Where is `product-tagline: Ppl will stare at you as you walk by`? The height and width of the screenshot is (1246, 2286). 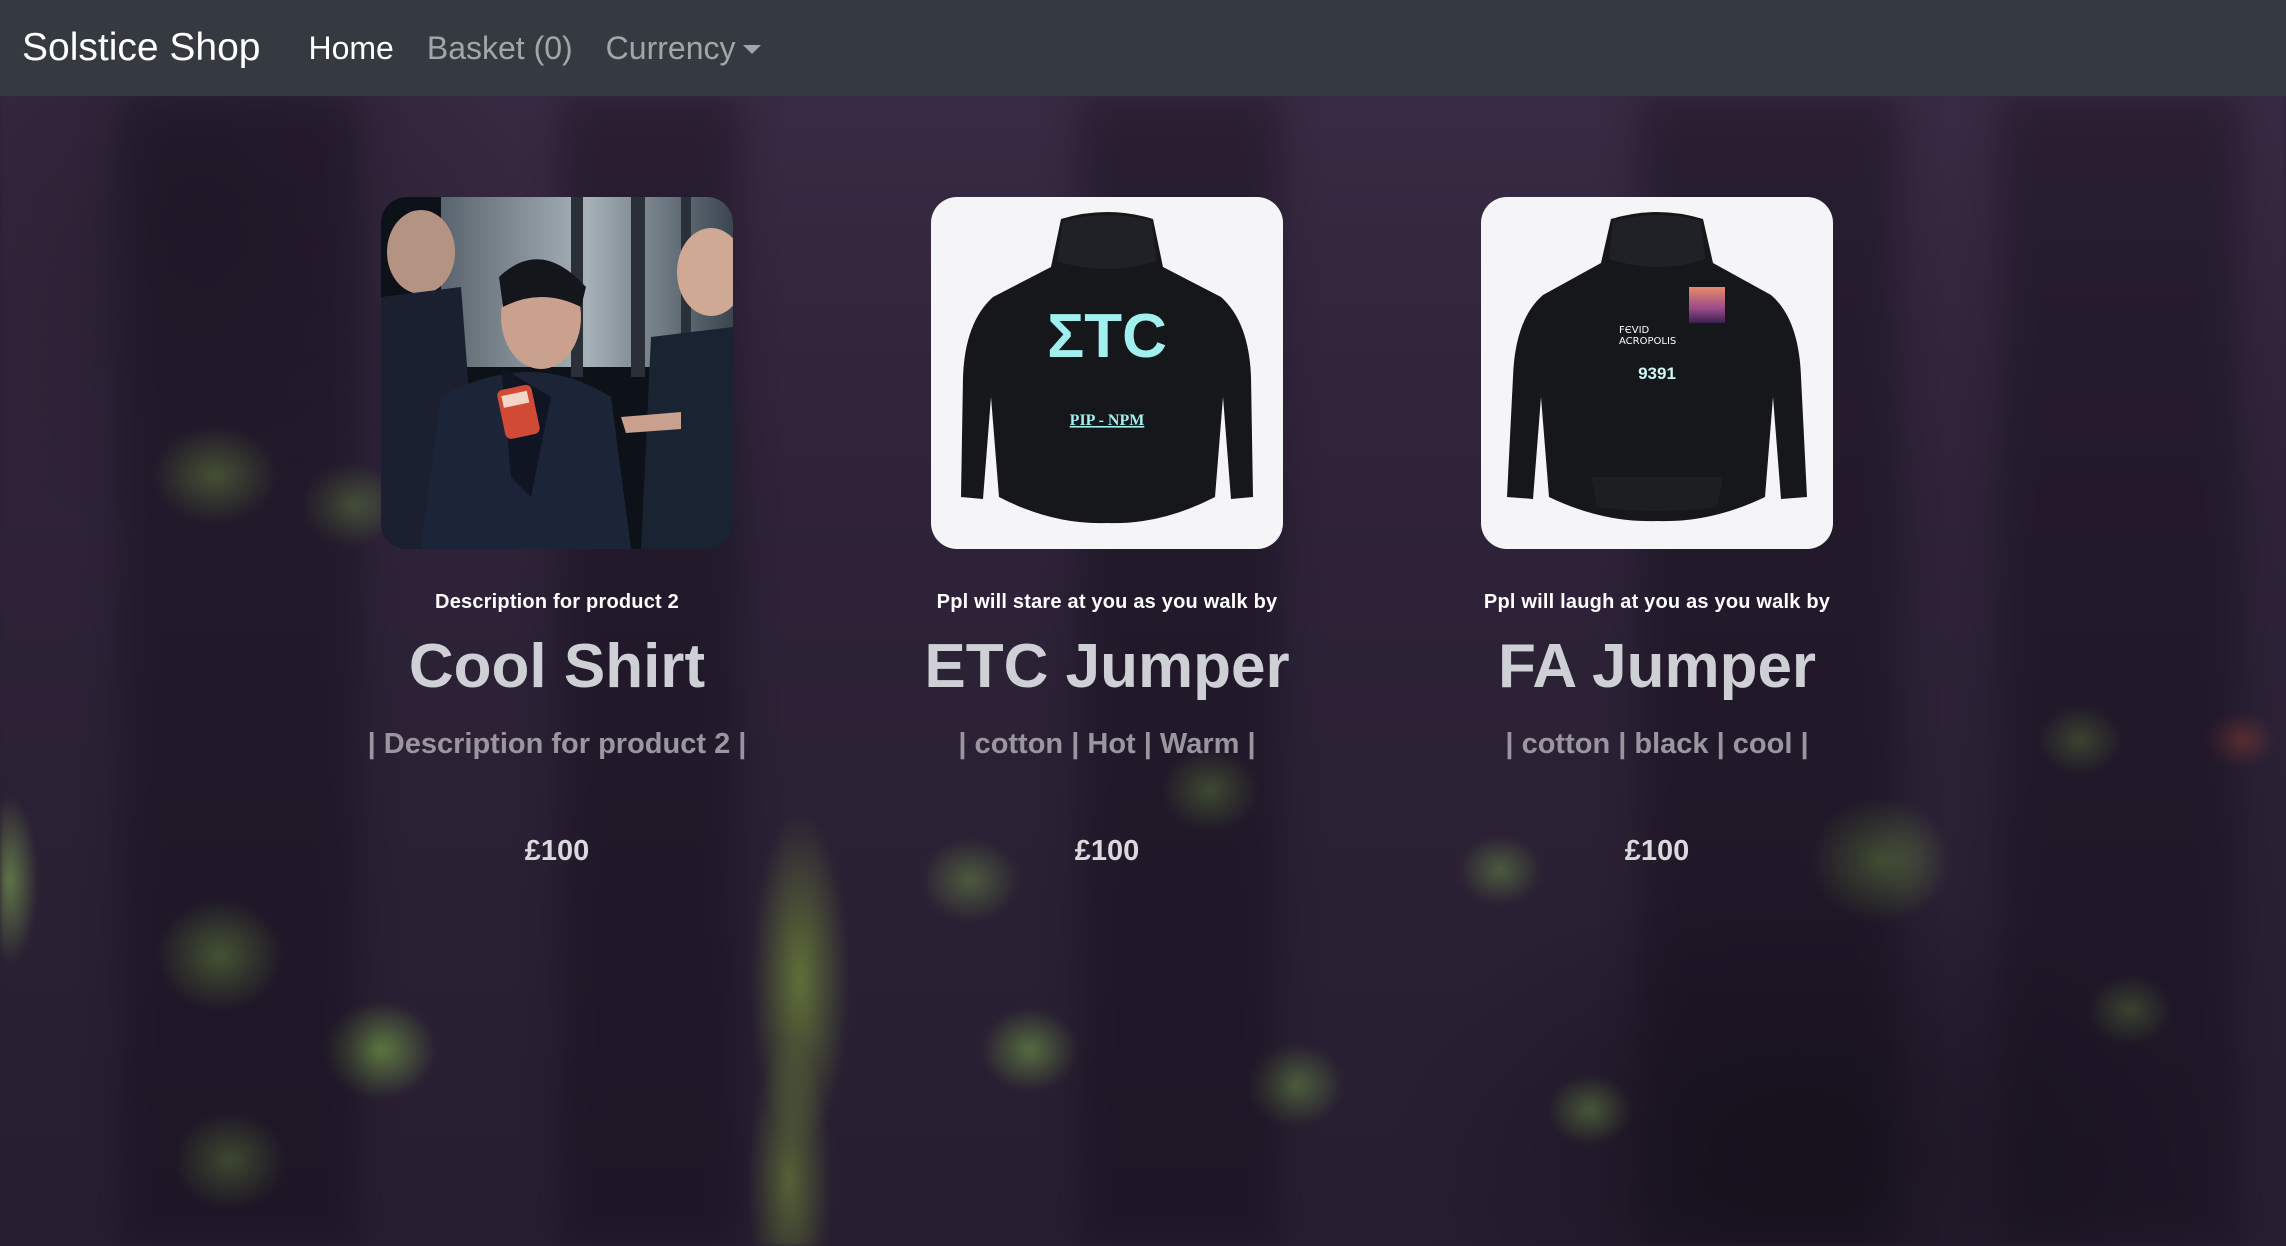
product-tagline: Ppl will stare at you as you walk by is located at coordinates (1107, 602).